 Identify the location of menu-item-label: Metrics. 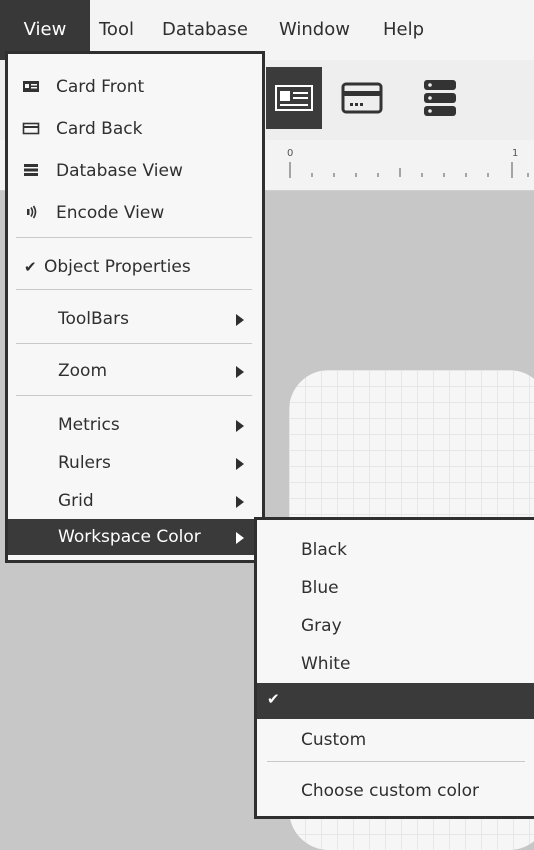
(89, 425).